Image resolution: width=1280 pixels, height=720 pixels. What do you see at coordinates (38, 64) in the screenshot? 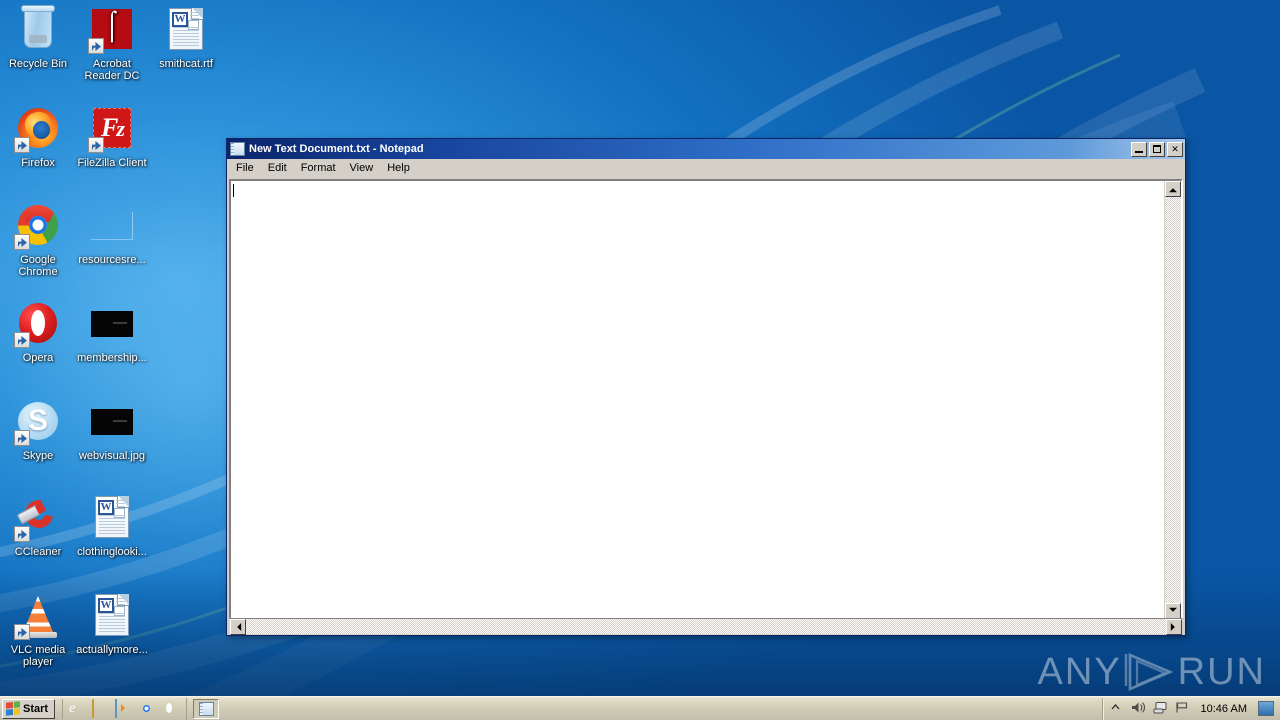
I see `desktop-icon-label: Recycle Bin` at bounding box center [38, 64].